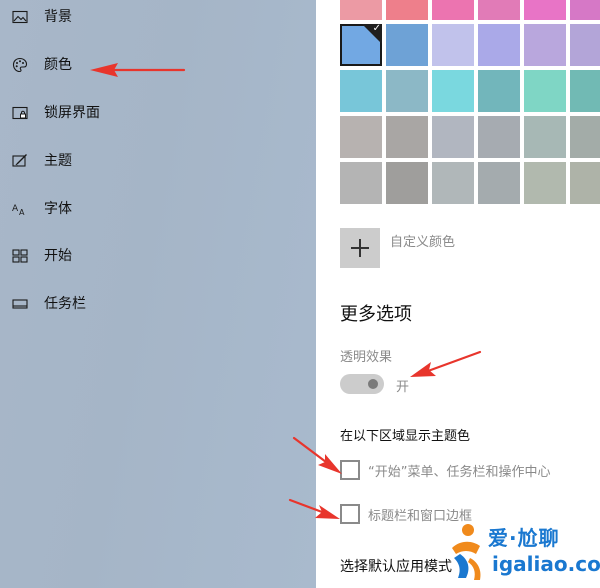 The width and height of the screenshot is (600, 588). Describe the element at coordinates (403, 387) in the screenshot. I see `transparency-state: 开` at that location.